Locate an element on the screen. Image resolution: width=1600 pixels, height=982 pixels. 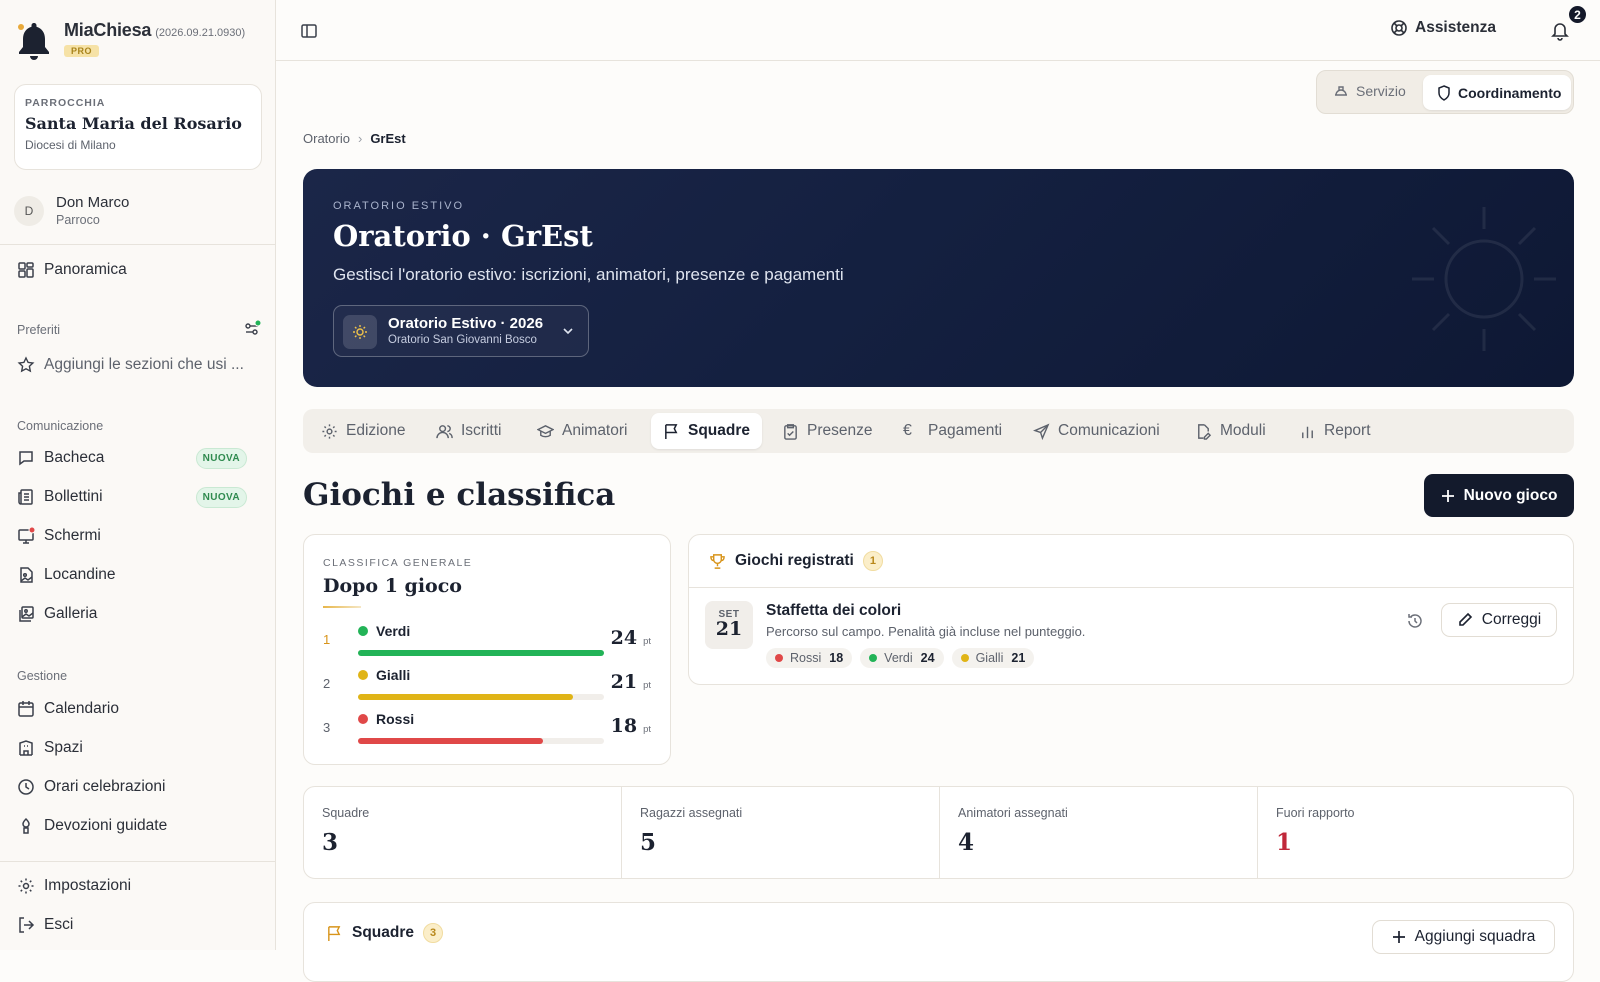
manage-favorites-icon is located at coordinates (252, 329).